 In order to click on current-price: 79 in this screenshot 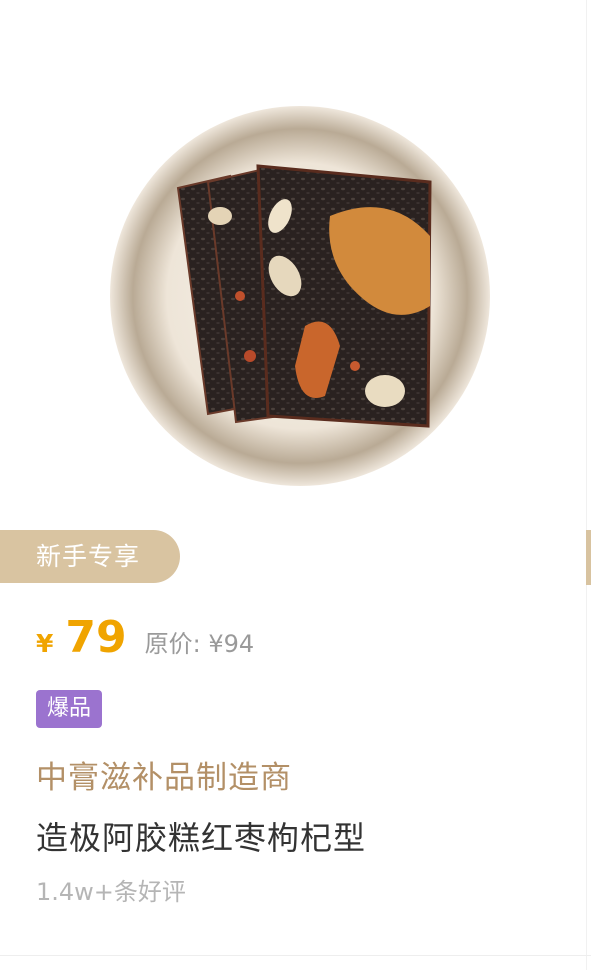, I will do `click(96, 637)`.